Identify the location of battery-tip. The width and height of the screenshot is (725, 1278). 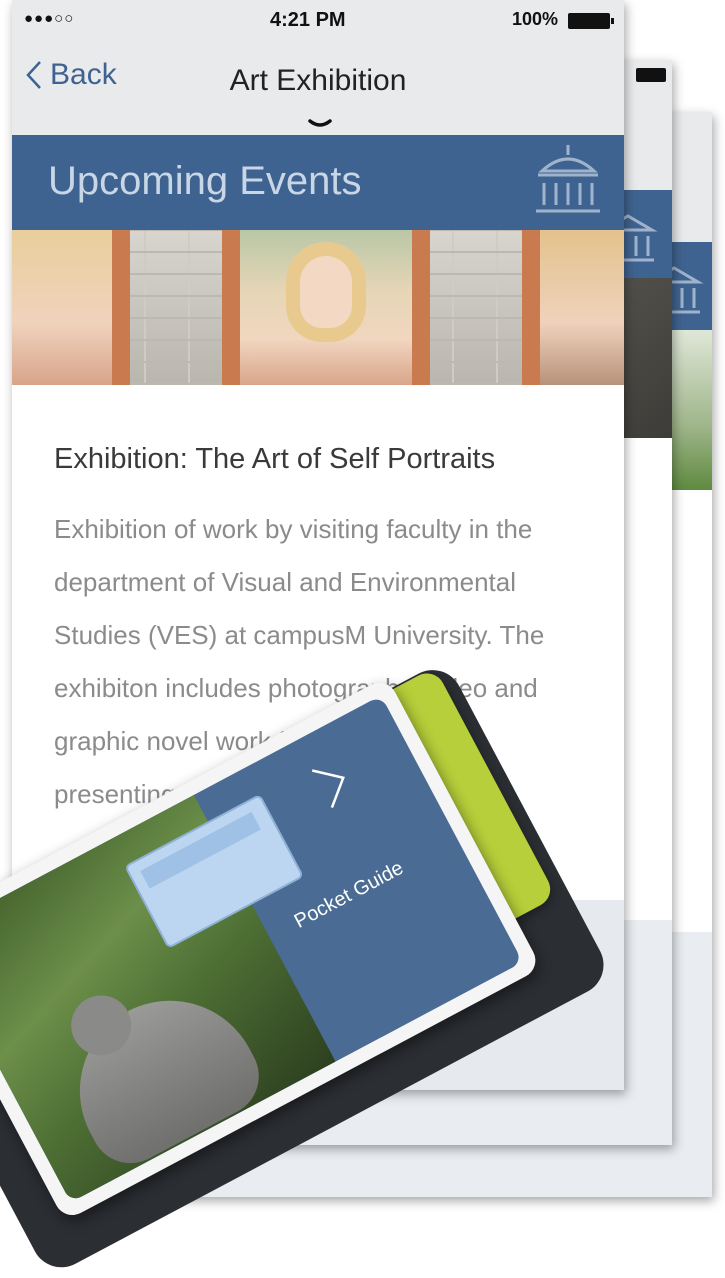
(612, 21).